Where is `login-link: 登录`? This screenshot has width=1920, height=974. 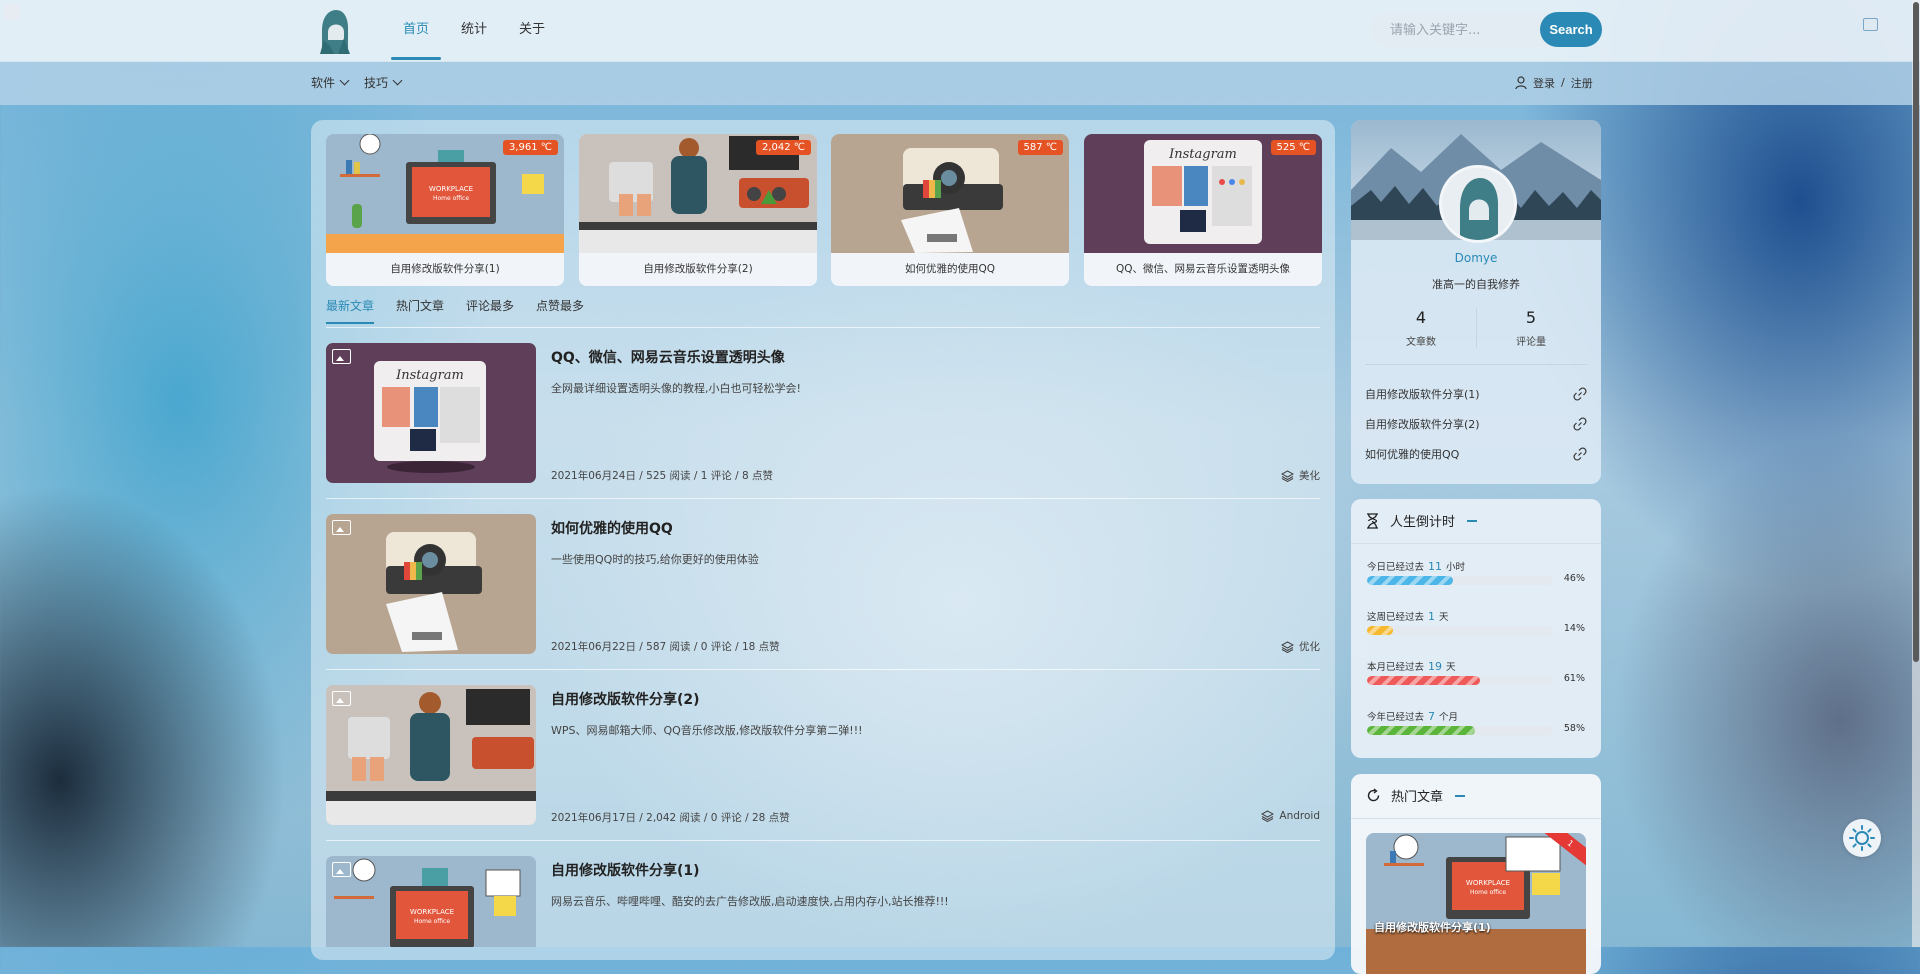 login-link: 登录 is located at coordinates (1544, 83).